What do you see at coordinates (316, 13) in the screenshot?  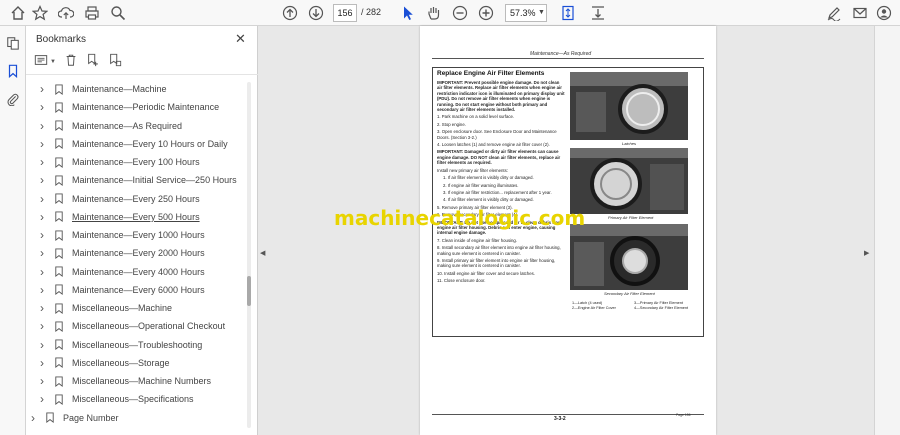 I see `next-page-icon` at bounding box center [316, 13].